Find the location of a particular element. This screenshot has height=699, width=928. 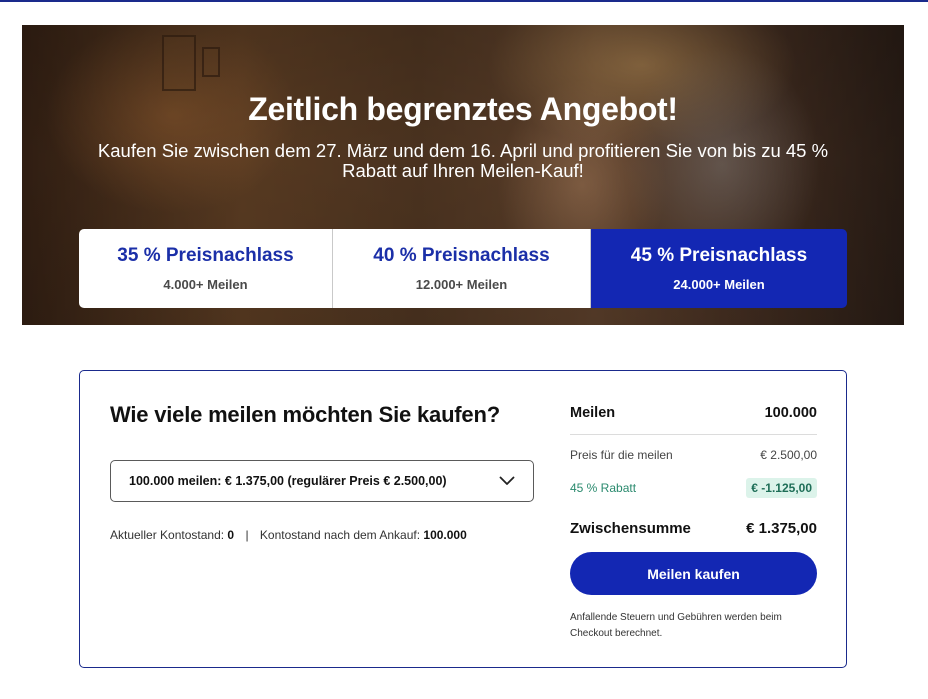

tier-title: 35 % Preisnachlass is located at coordinates (205, 255).